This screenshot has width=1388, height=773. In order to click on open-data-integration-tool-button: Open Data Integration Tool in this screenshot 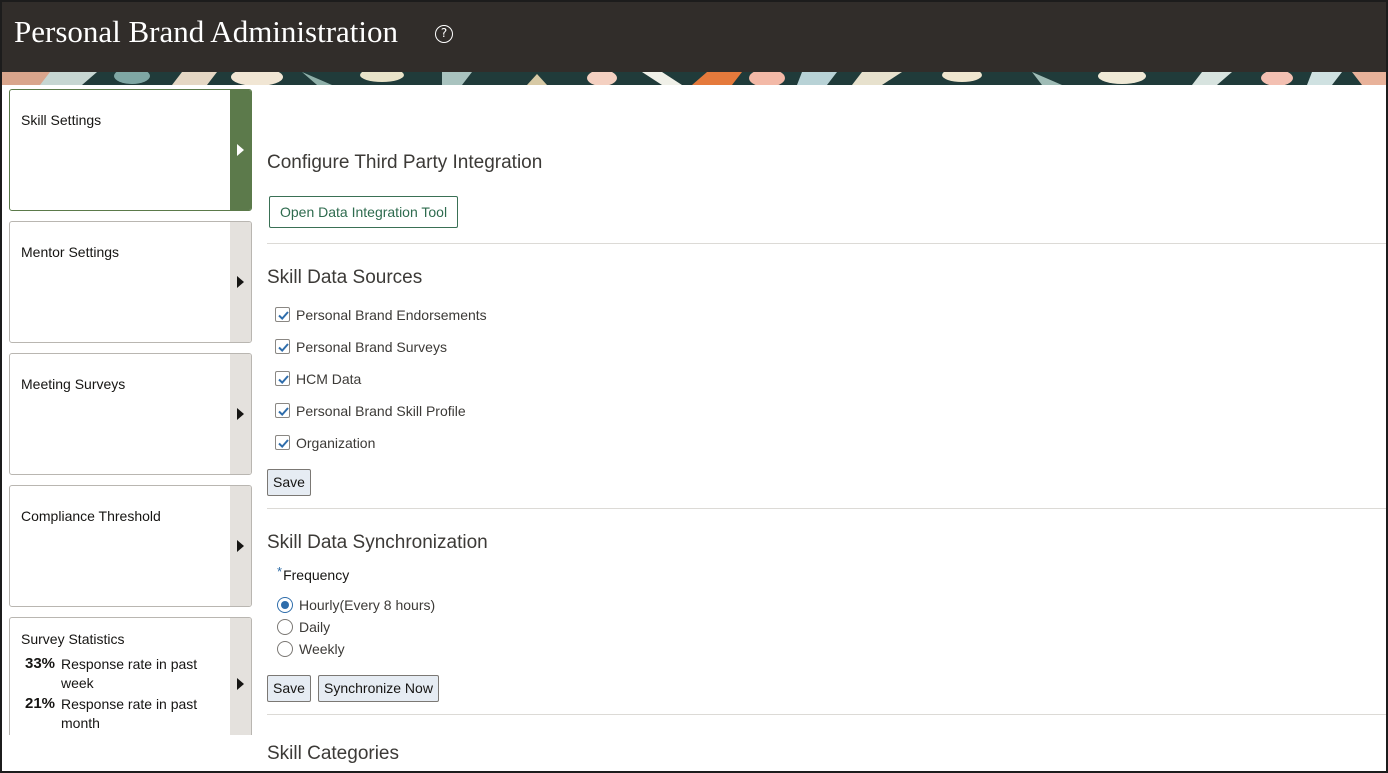, I will do `click(364, 212)`.